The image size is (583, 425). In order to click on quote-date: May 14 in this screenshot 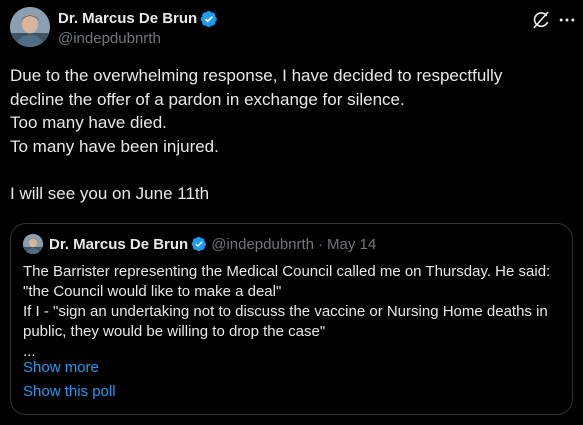, I will do `click(351, 244)`.